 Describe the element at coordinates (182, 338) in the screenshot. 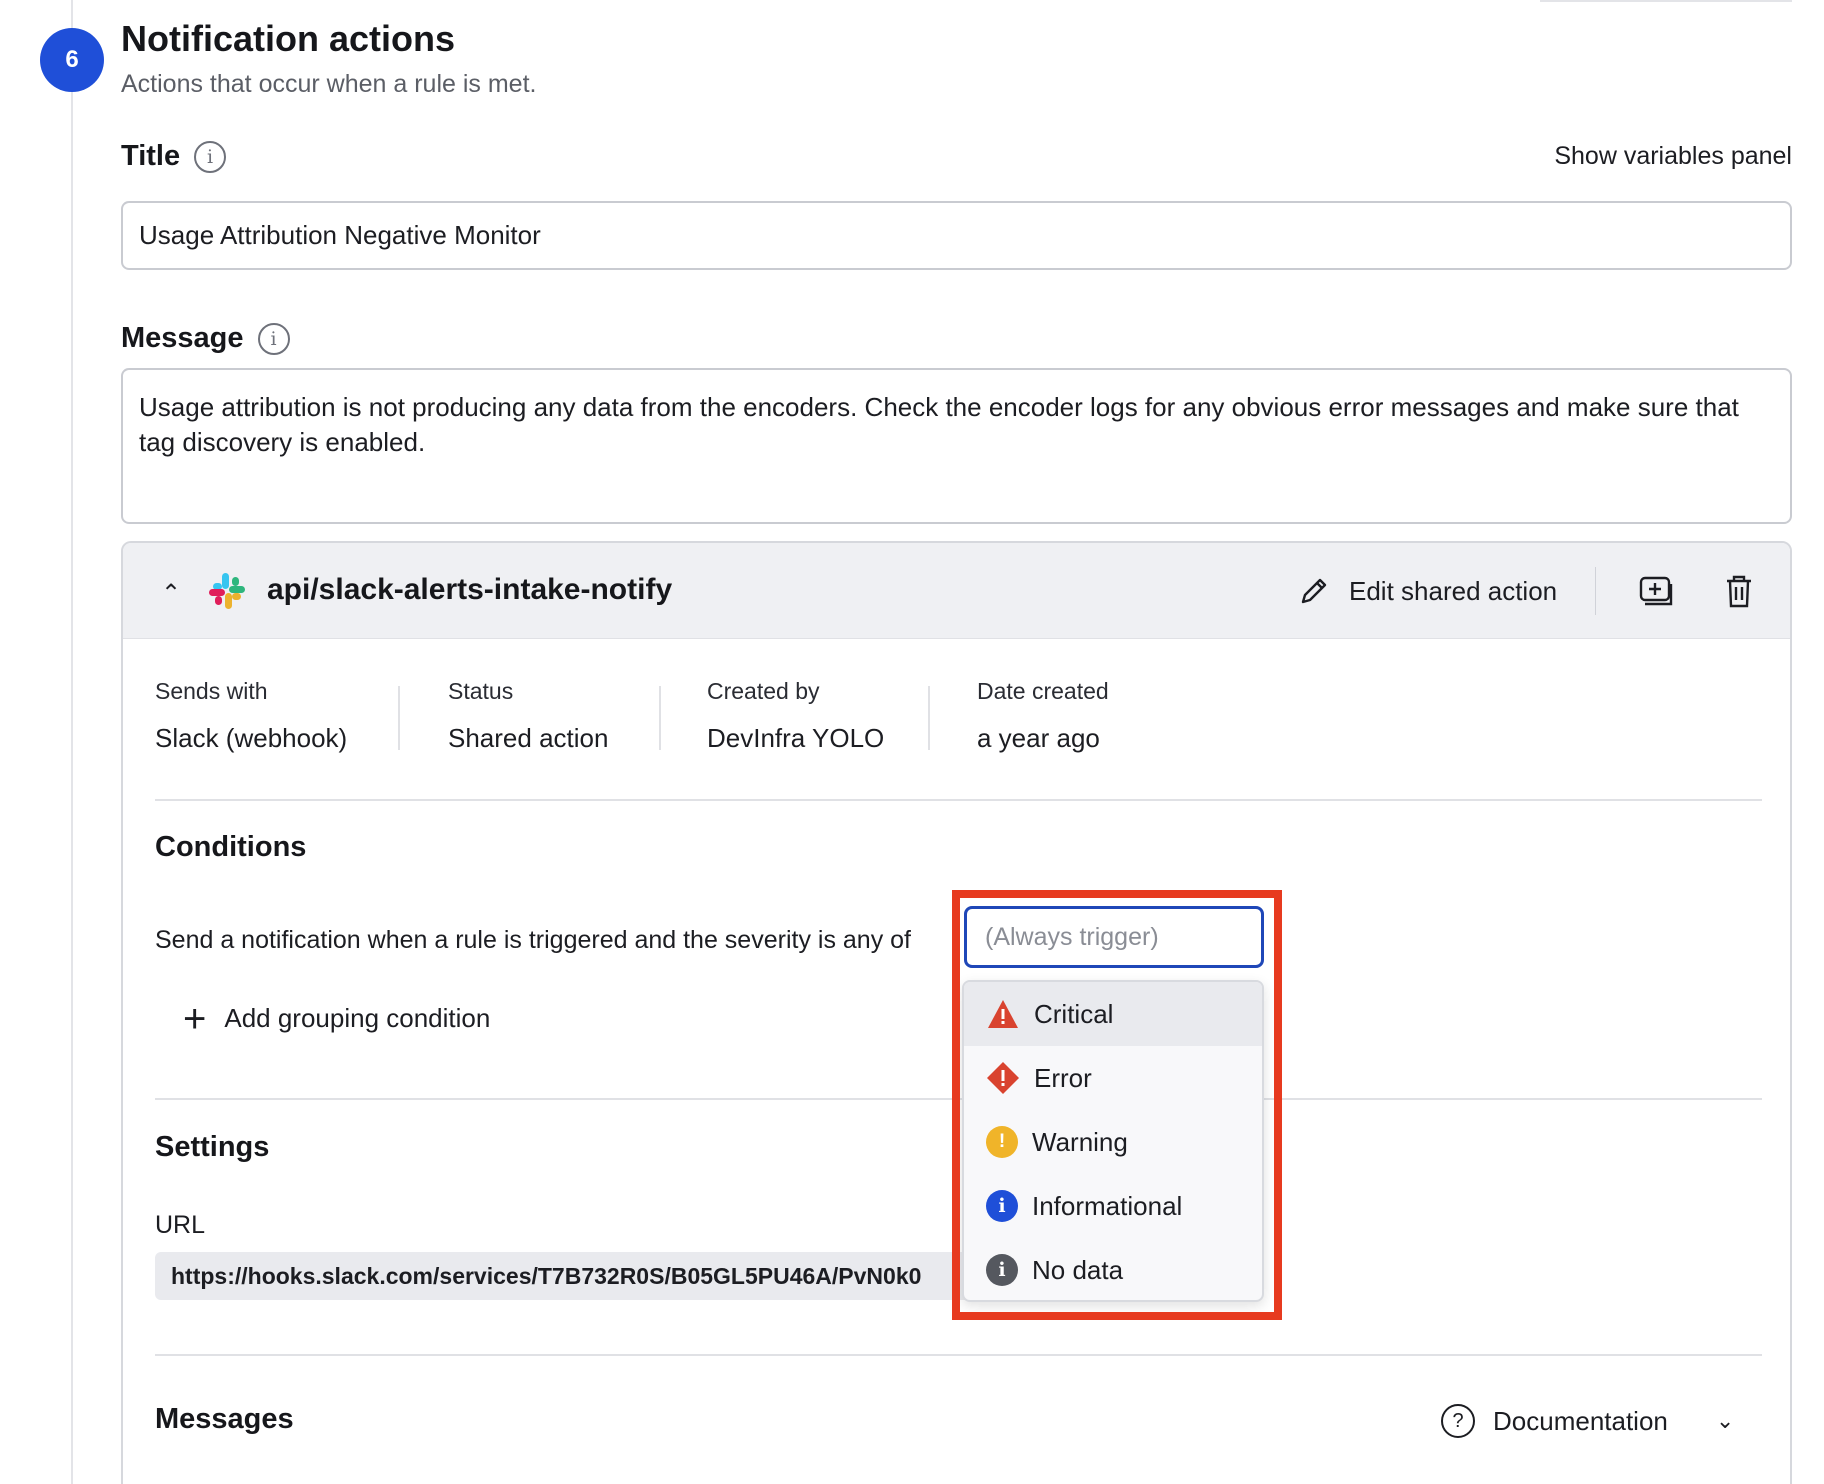

I see `message-label: Message` at that location.